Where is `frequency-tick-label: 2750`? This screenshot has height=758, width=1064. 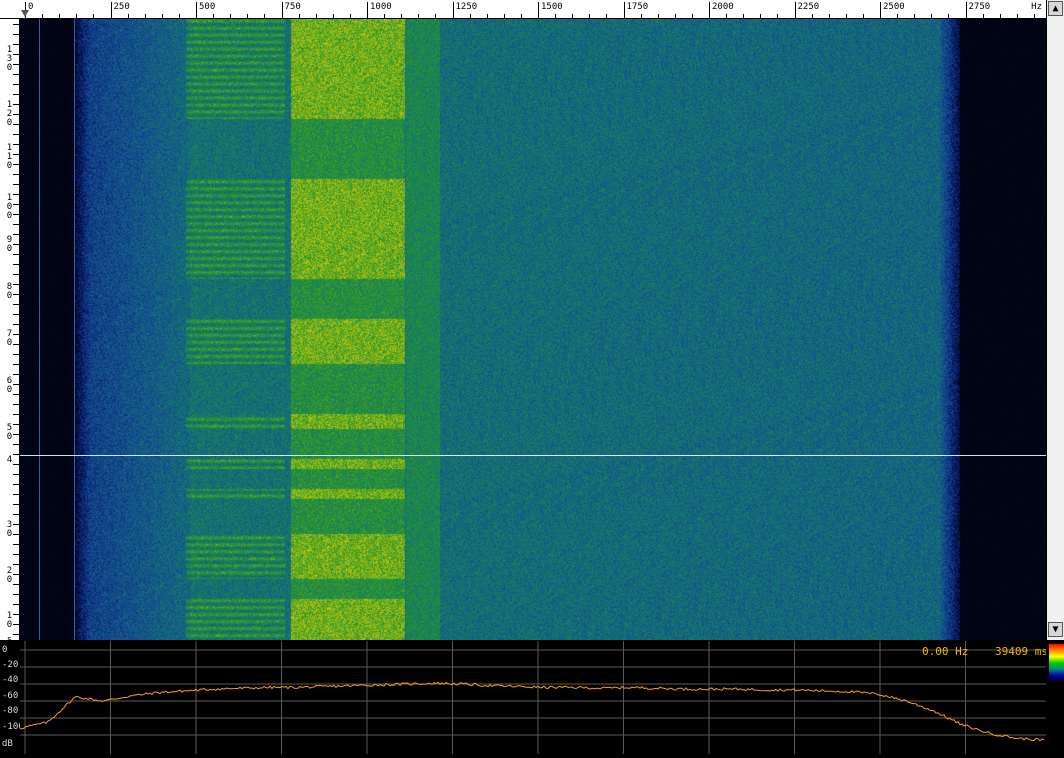 frequency-tick-label: 2750 is located at coordinates (979, 7).